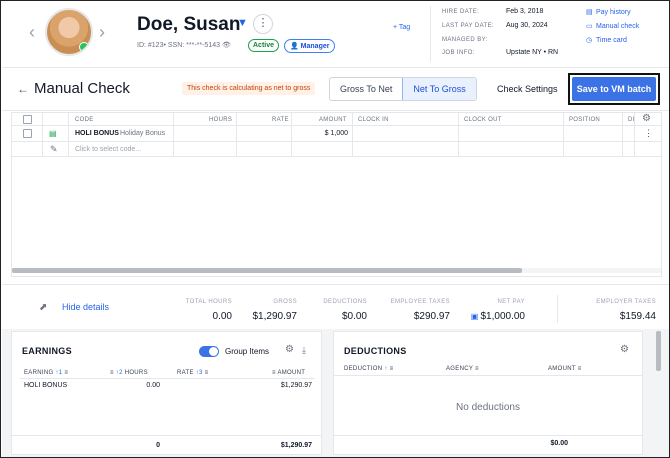 The height and width of the screenshot is (458, 670). What do you see at coordinates (333, 120) in the screenshot?
I see `col-amount: AMOUNT` at bounding box center [333, 120].